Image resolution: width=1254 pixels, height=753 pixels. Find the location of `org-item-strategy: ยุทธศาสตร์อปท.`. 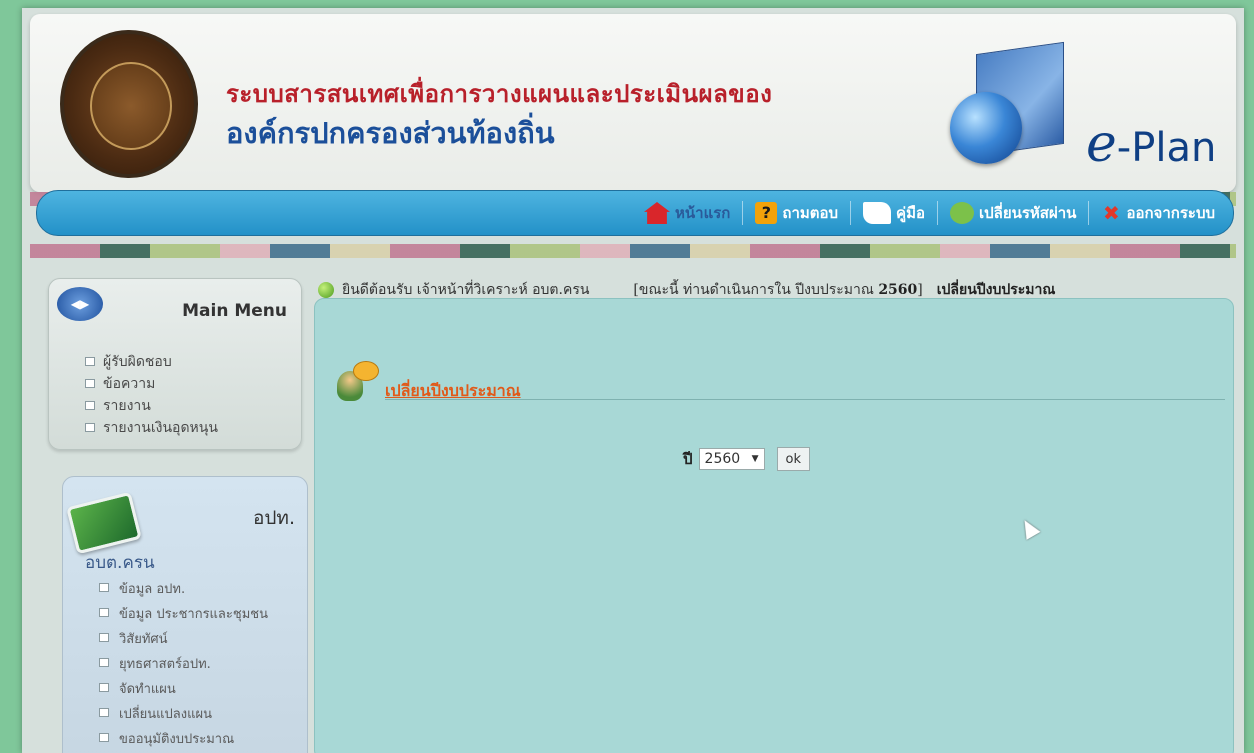

org-item-strategy: ยุทธศาสตร์อปท. is located at coordinates (183, 664).